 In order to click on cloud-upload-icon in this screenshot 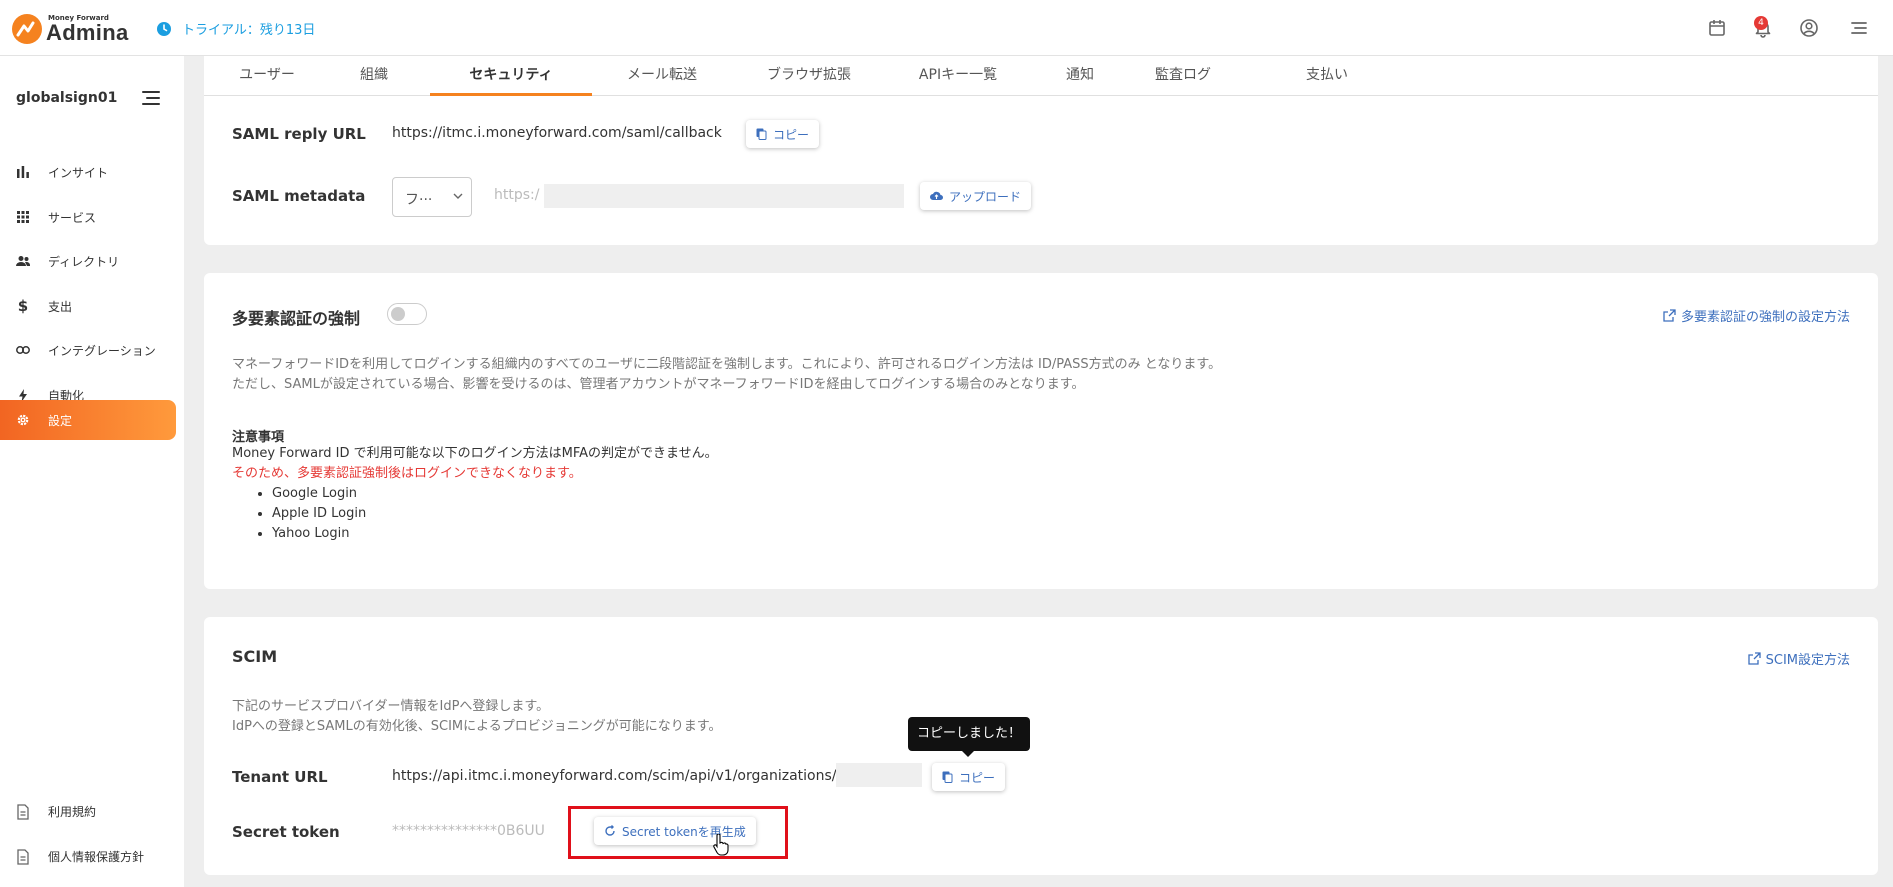, I will do `click(936, 195)`.